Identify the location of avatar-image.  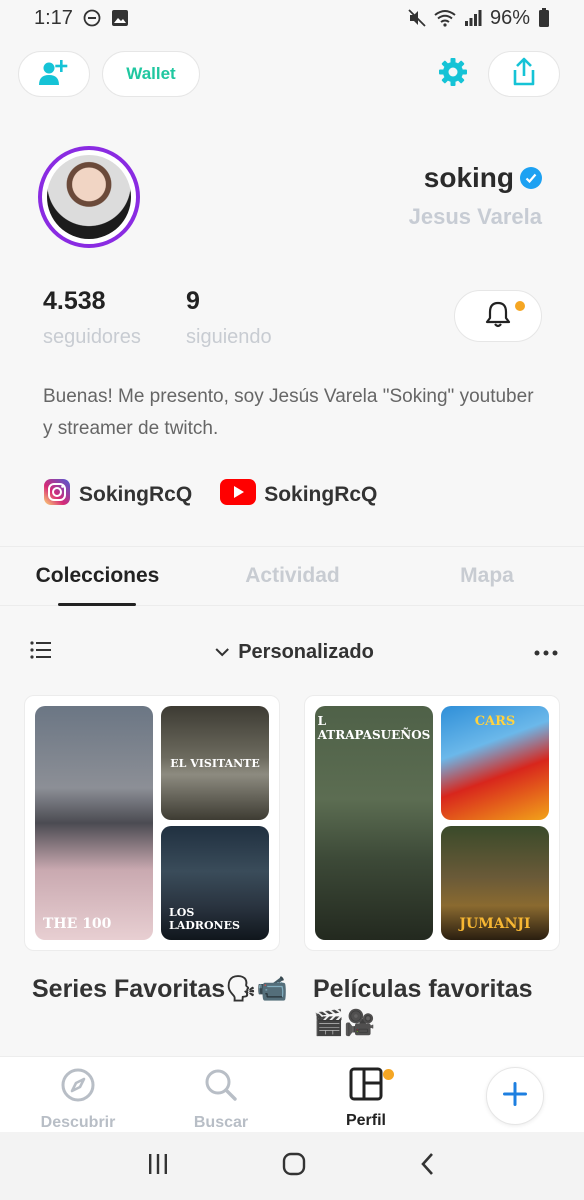
(89, 197).